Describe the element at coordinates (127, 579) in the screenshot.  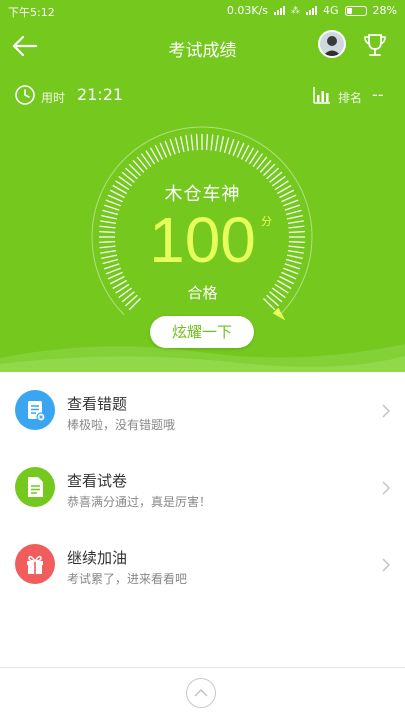
I see `list-item-subtitle: 考试累了，进来看看吧` at that location.